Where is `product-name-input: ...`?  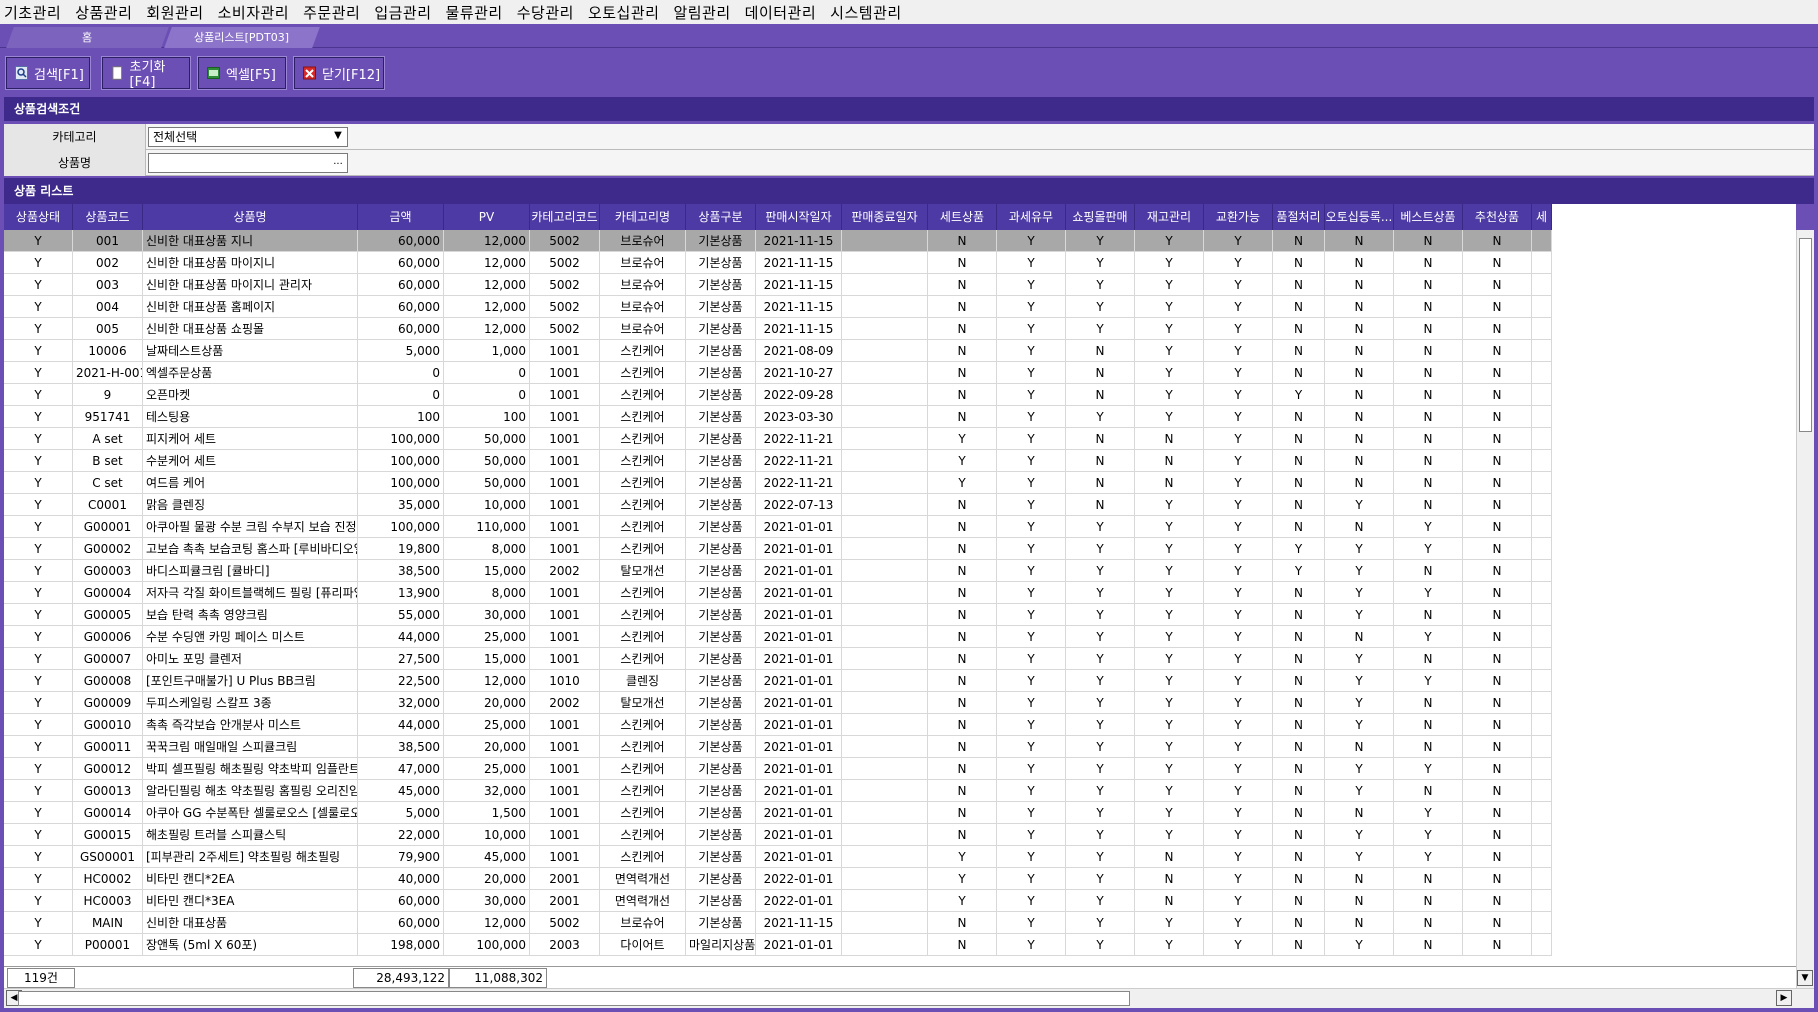 product-name-input: ... is located at coordinates (248, 163).